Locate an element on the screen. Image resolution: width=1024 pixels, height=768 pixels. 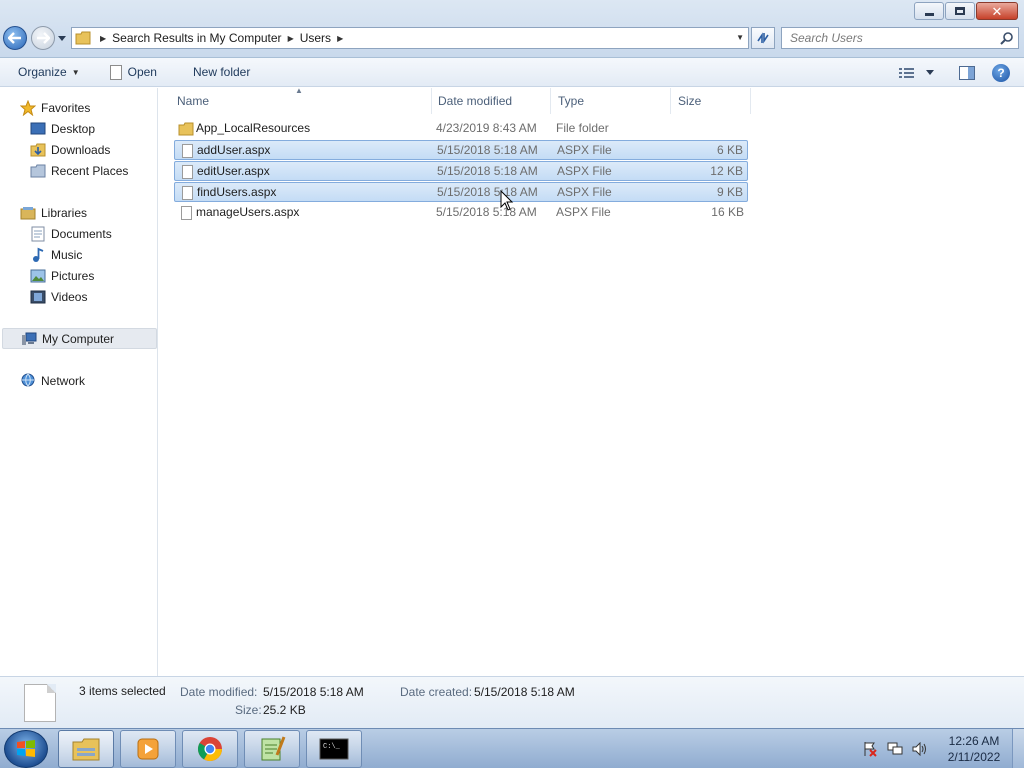
media-player-icon is located at coordinates (148, 749).